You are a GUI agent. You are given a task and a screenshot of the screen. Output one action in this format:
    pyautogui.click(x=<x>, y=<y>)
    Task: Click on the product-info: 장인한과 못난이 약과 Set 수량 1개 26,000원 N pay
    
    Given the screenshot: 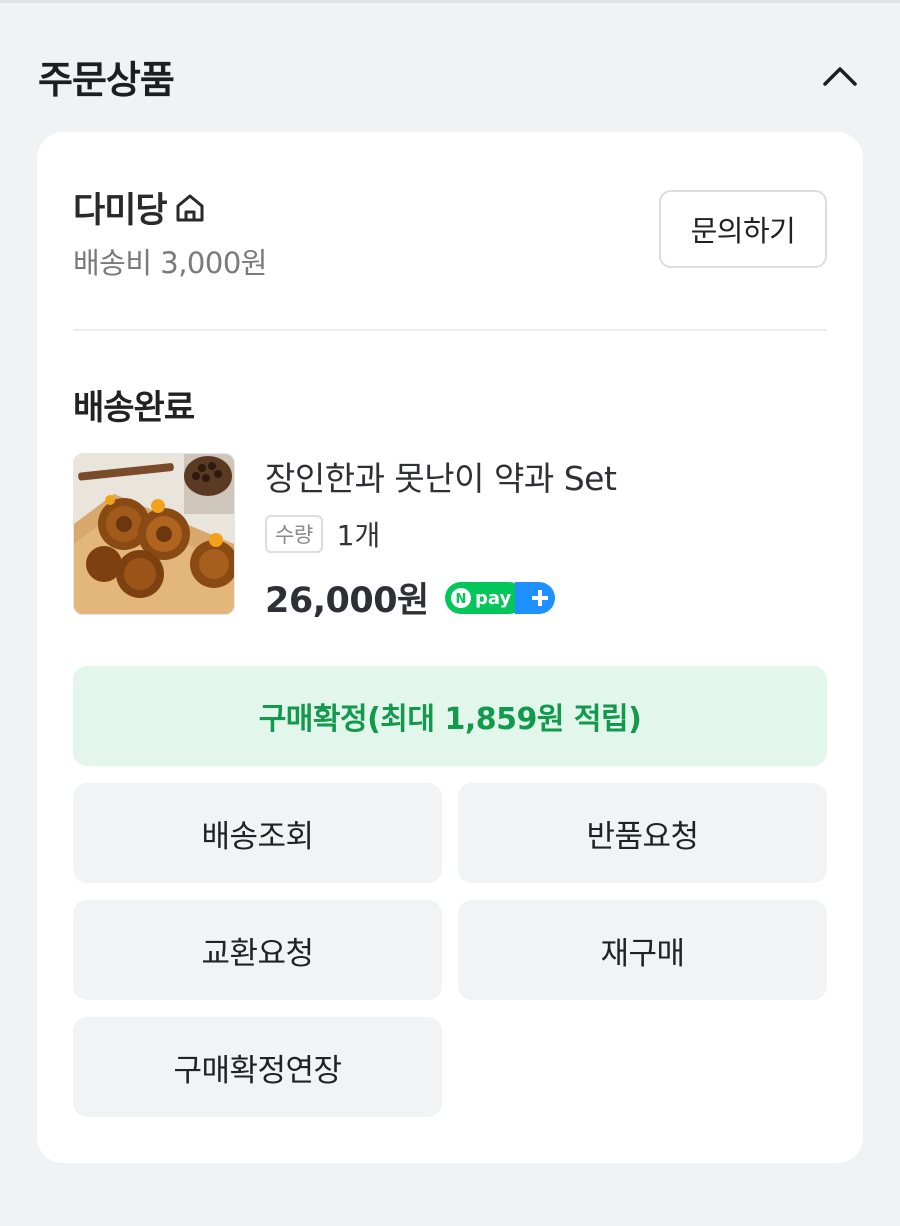 What is the action you would take?
    pyautogui.click(x=545, y=537)
    